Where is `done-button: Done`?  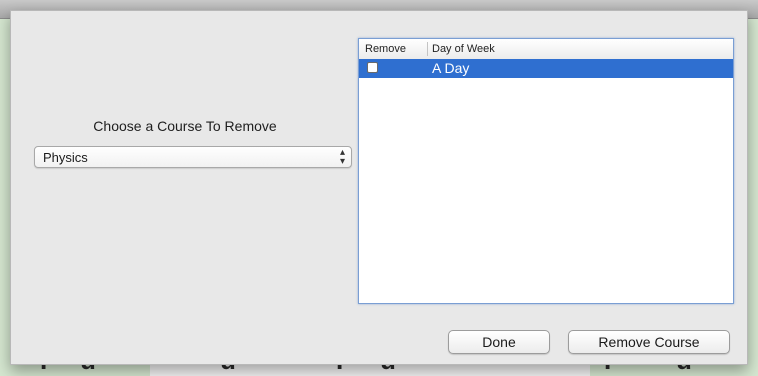 done-button: Done is located at coordinates (499, 342).